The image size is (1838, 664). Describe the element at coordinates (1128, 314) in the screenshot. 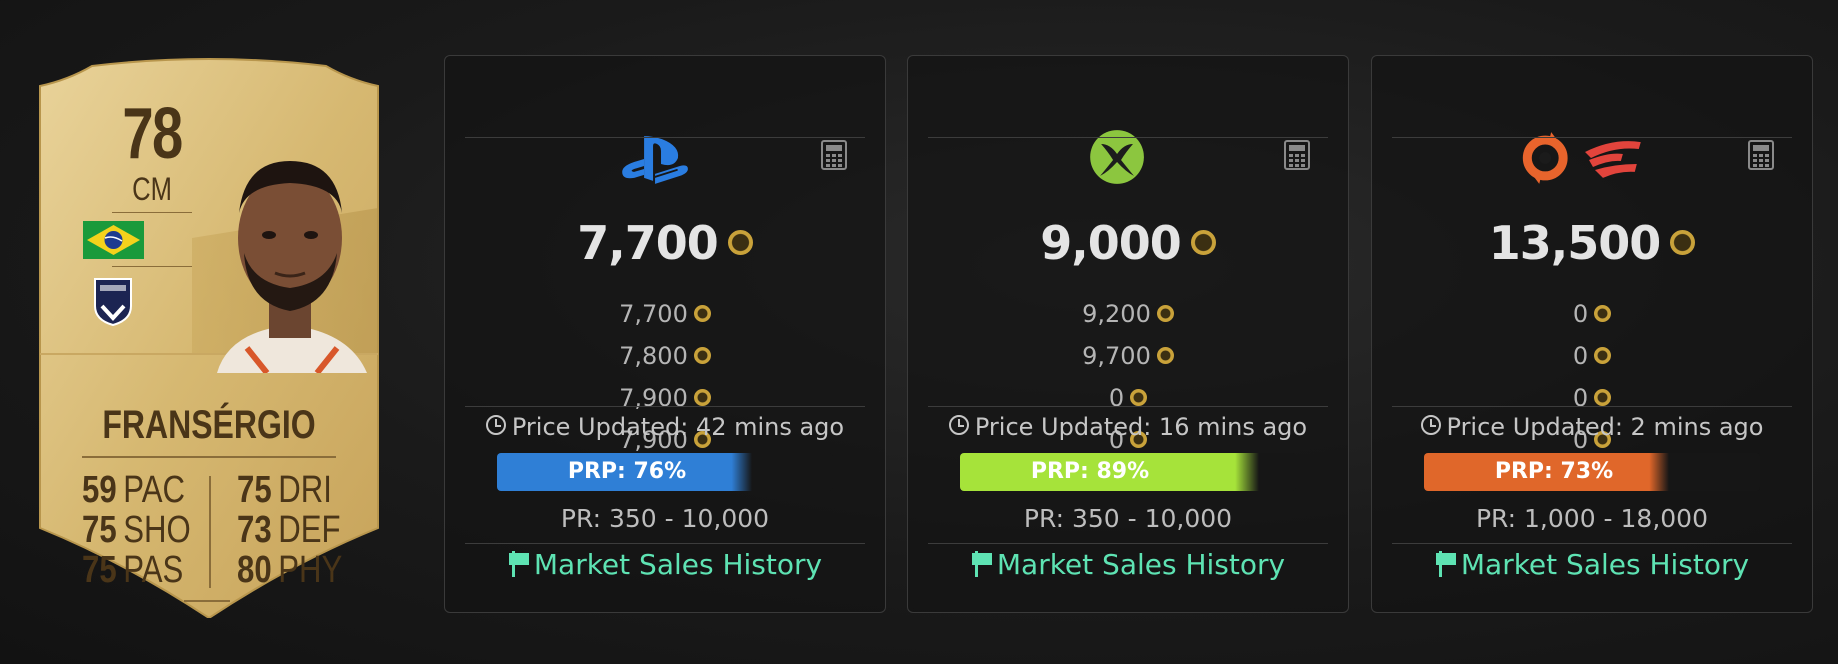

I see `price-row: 9,200` at that location.